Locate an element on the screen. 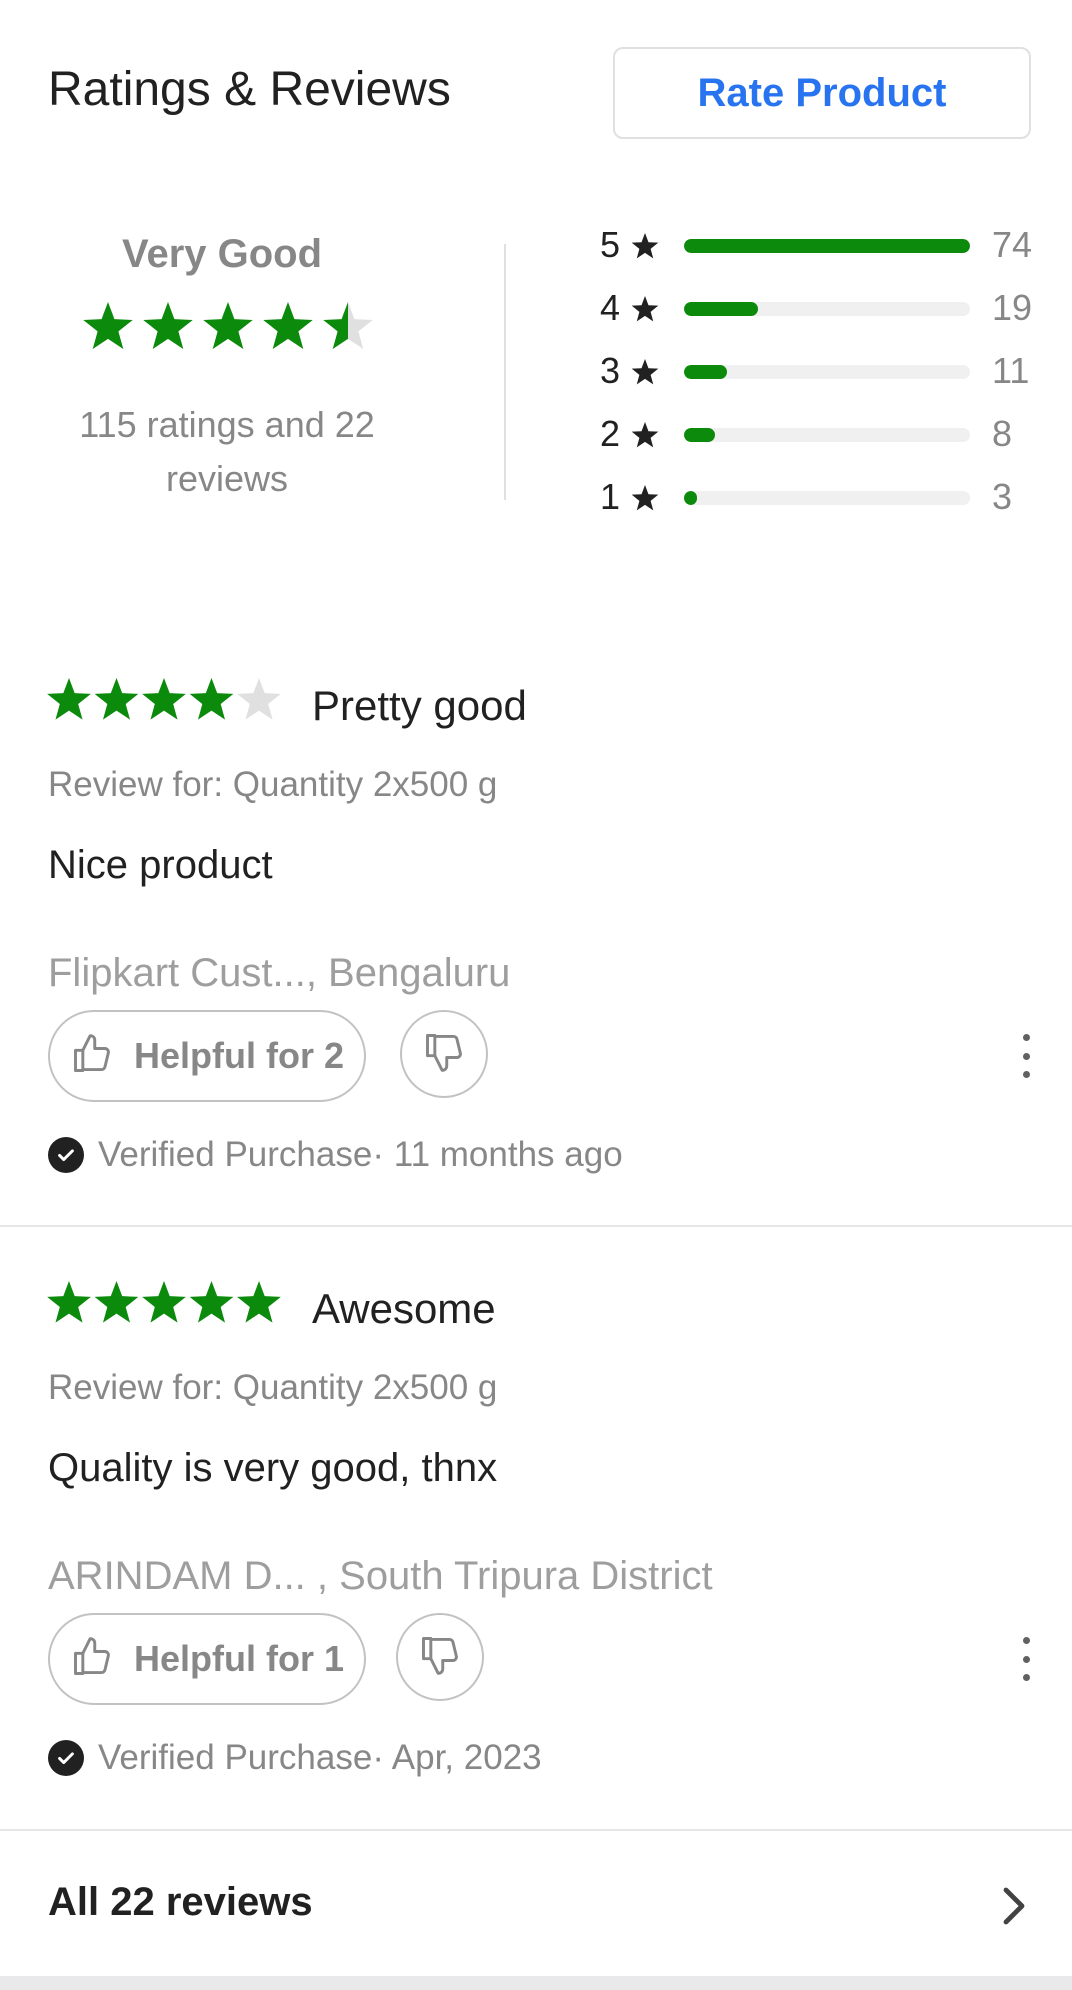 The width and height of the screenshot is (1072, 1990). review-author: ARINDAM D... , South Tripura District is located at coordinates (380, 1576).